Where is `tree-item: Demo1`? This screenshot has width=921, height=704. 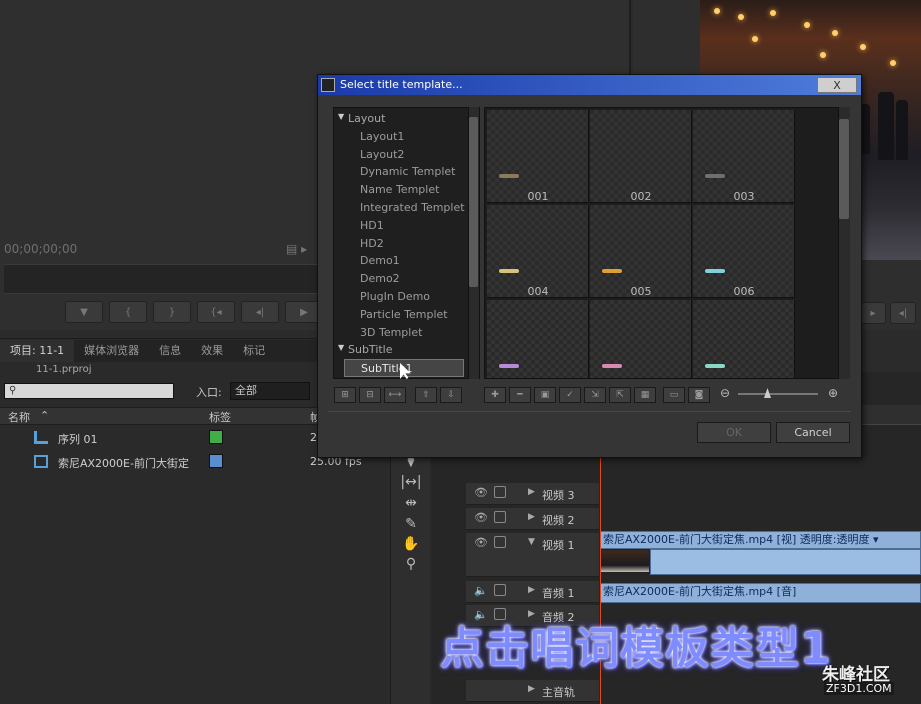
tree-item: Demo1 is located at coordinates (401, 261).